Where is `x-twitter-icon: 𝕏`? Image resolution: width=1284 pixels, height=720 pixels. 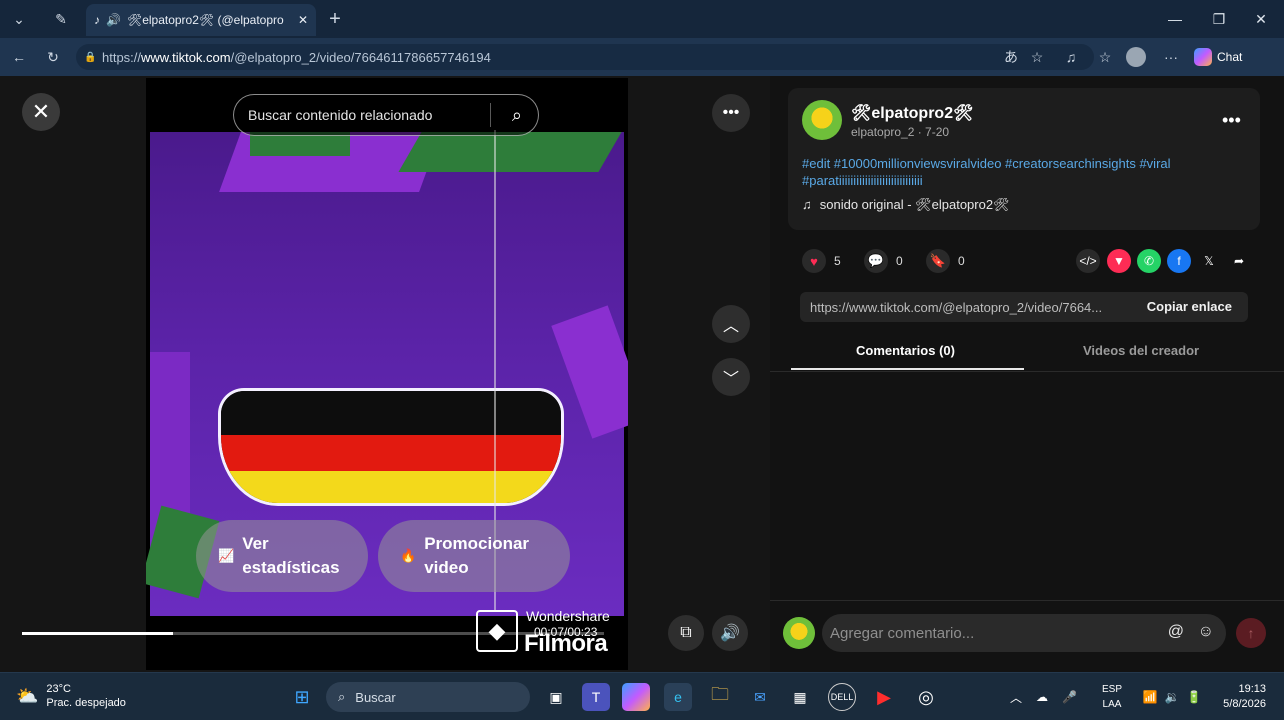 x-twitter-icon: 𝕏 is located at coordinates (1209, 261).